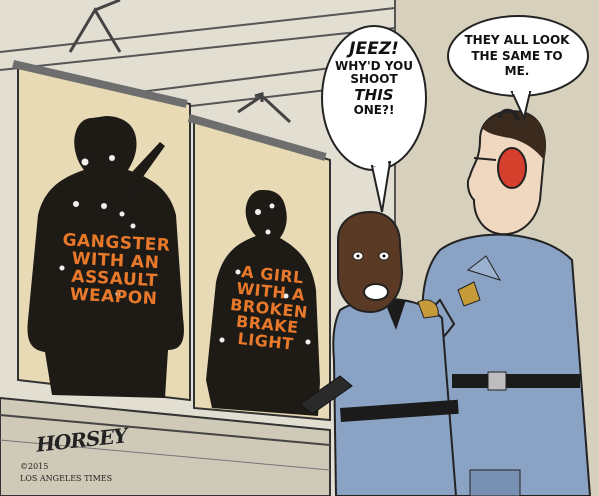 This screenshot has width=599, height=496. I want to click on gangster-target-label: GANGSTER WITH AN ASSAULT WEAPON, so click(116, 269).